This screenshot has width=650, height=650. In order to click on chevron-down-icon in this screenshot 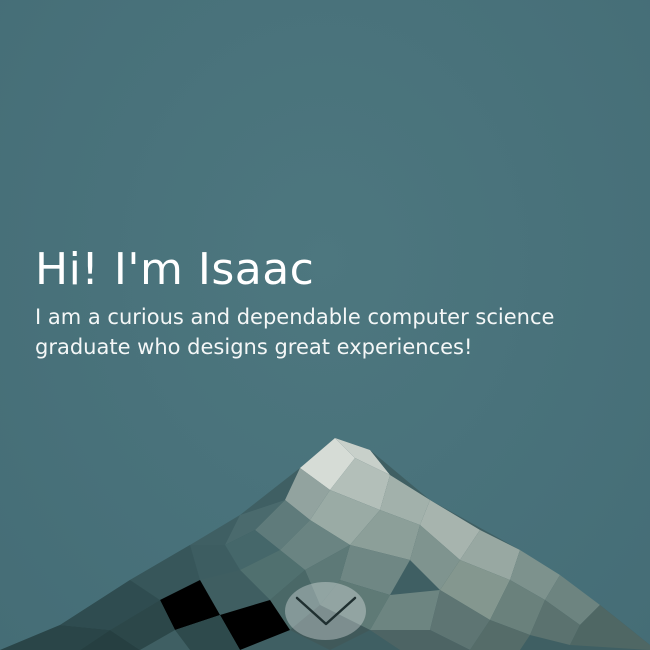, I will do `click(325, 611)`.